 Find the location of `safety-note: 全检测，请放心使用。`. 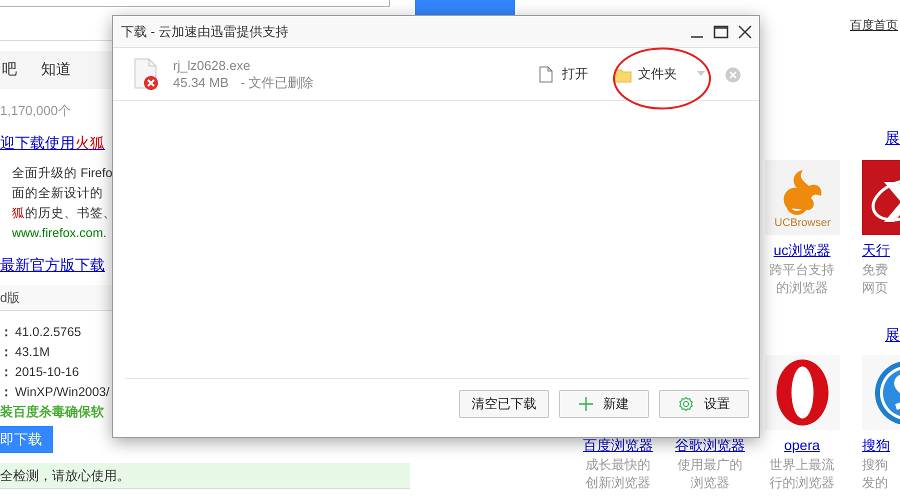

safety-note: 全检测，请放心使用。 is located at coordinates (205, 476).